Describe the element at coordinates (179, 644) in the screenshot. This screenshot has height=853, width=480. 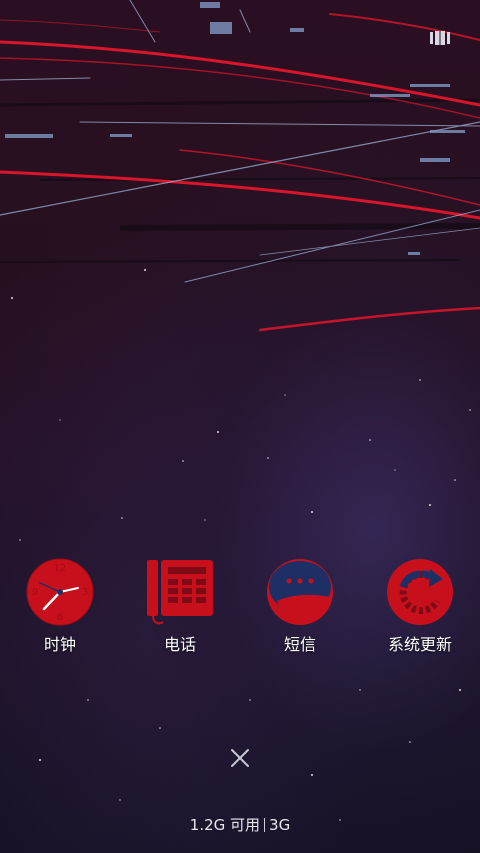
I see `app-label: 电话` at that location.